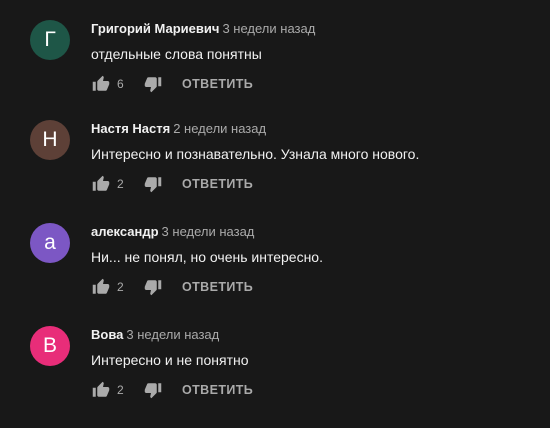 The height and width of the screenshot is (428, 550). What do you see at coordinates (170, 360) in the screenshot?
I see `comment-text: Интересно и не понятно` at bounding box center [170, 360].